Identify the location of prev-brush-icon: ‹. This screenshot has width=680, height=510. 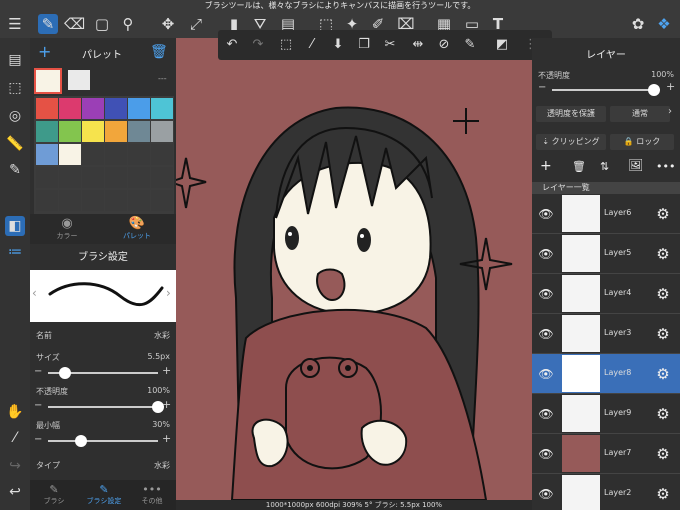
(34, 293).